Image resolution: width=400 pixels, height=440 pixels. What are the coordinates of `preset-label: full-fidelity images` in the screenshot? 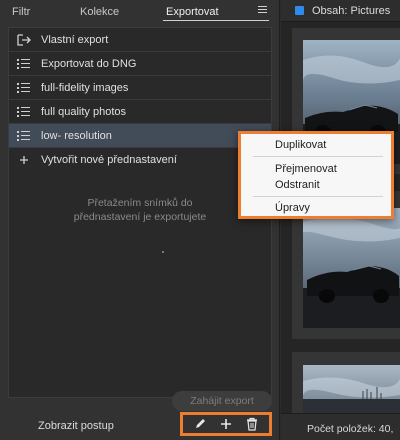 It's located at (85, 87).